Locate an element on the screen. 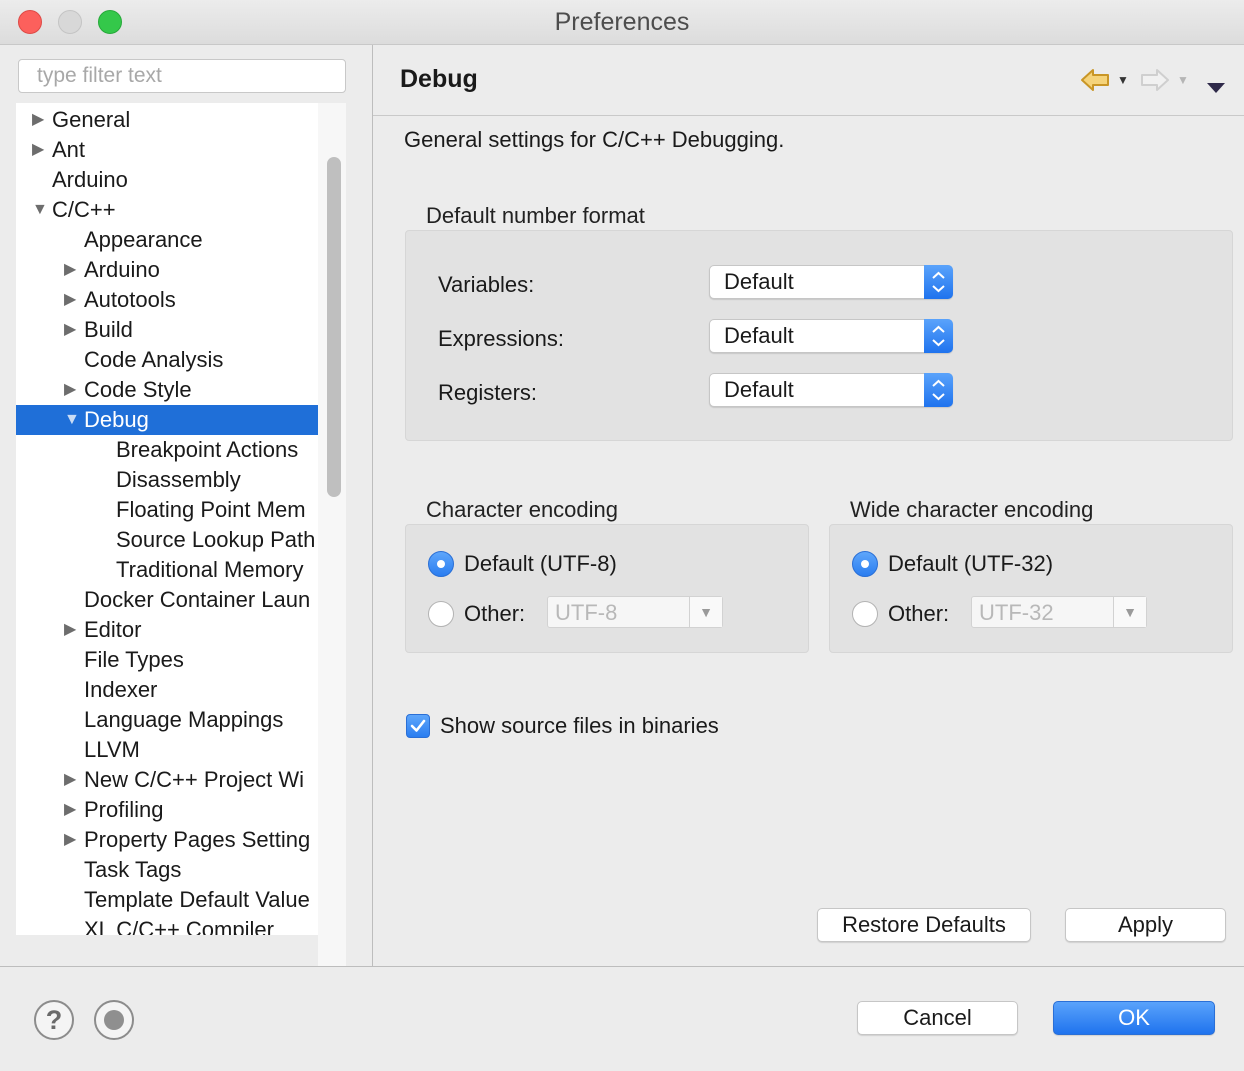 This screenshot has width=1244, height=1071. tree-item: ▶ General is located at coordinates (167, 120).